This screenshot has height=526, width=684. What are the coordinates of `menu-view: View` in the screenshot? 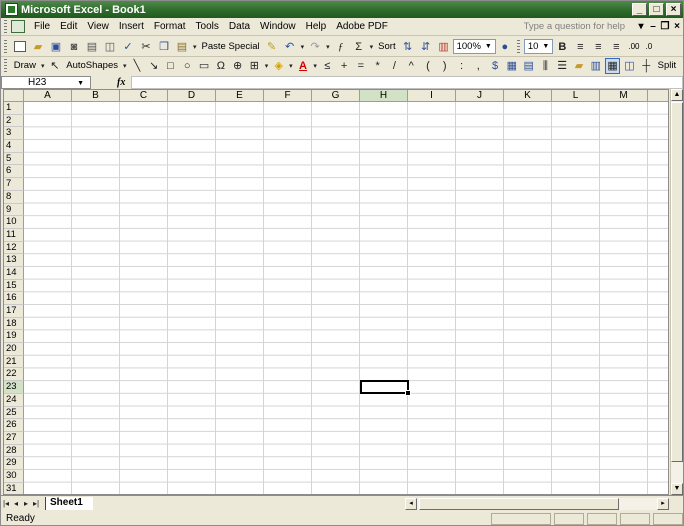 It's located at (98, 27).